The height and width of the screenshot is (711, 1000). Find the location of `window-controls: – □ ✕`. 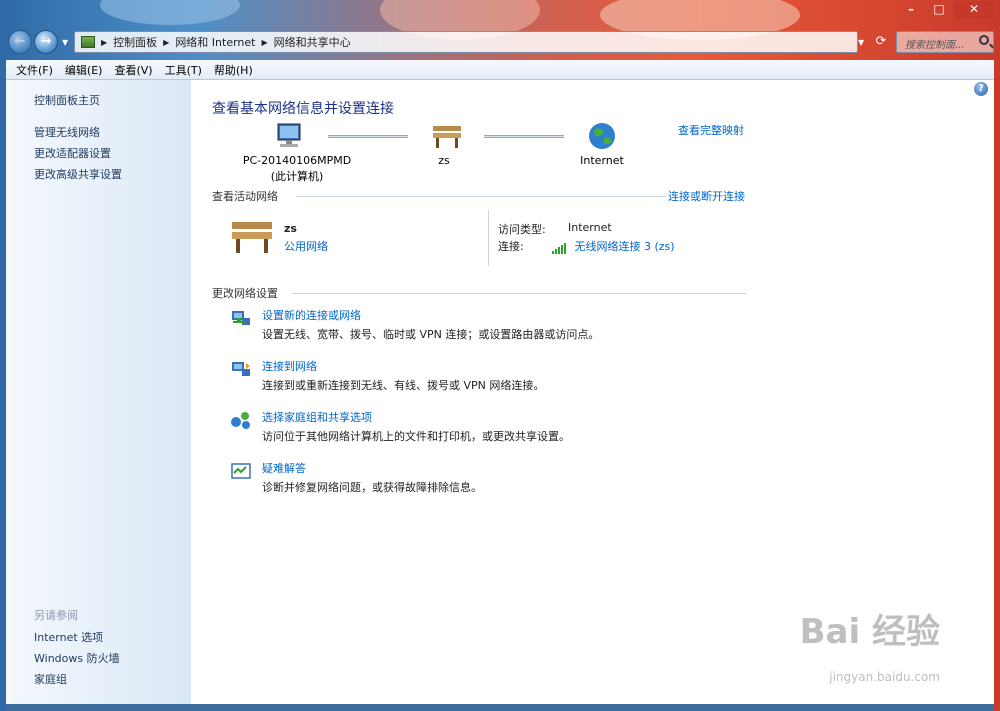

window-controls: – □ ✕ is located at coordinates (946, 10).